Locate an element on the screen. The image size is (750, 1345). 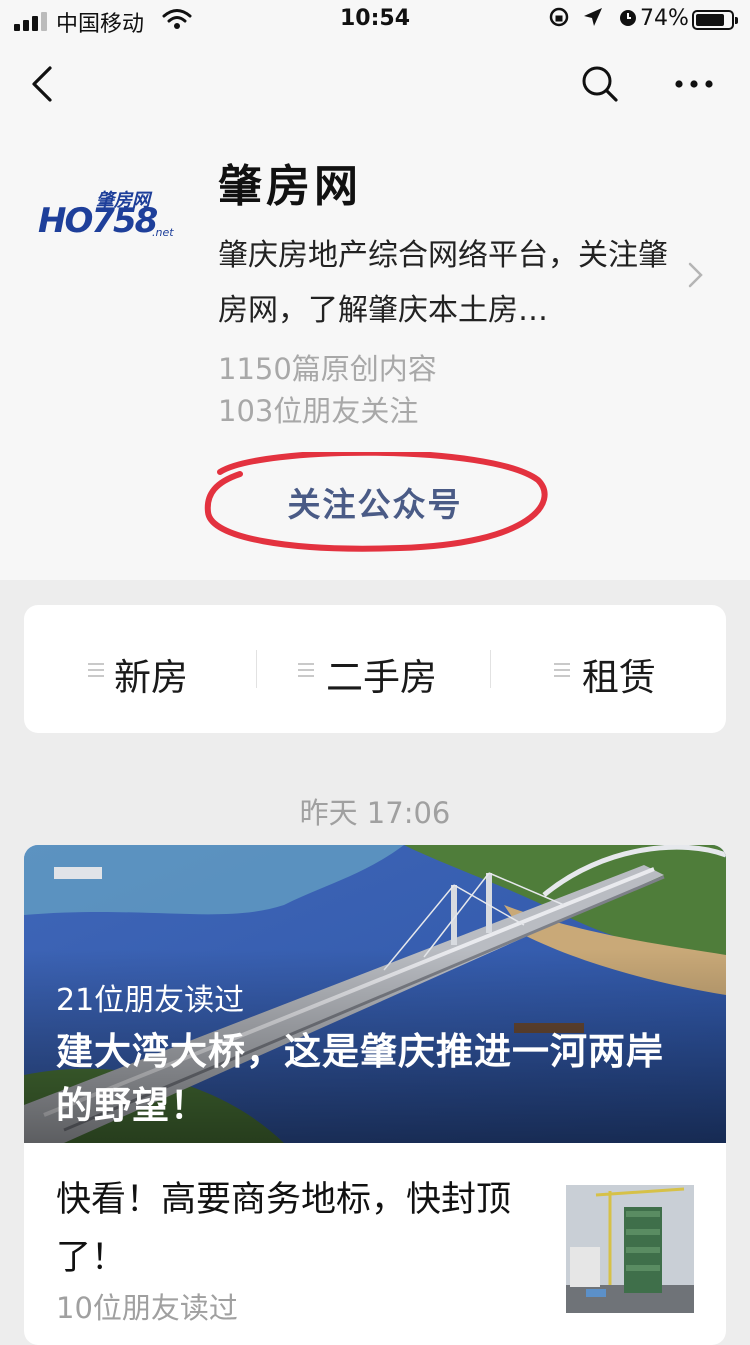
back-button is located at coordinates (46, 84).